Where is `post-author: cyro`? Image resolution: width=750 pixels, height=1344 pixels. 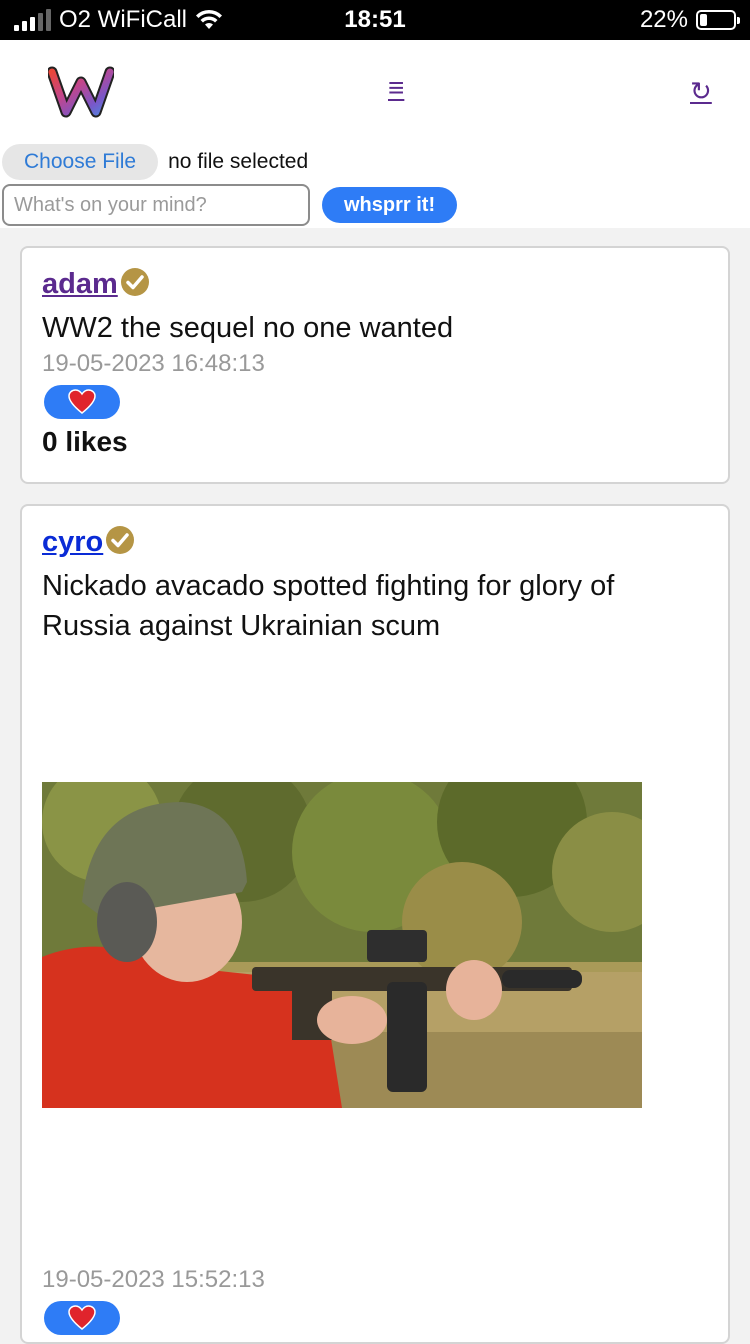
post-author: cyro is located at coordinates (88, 542).